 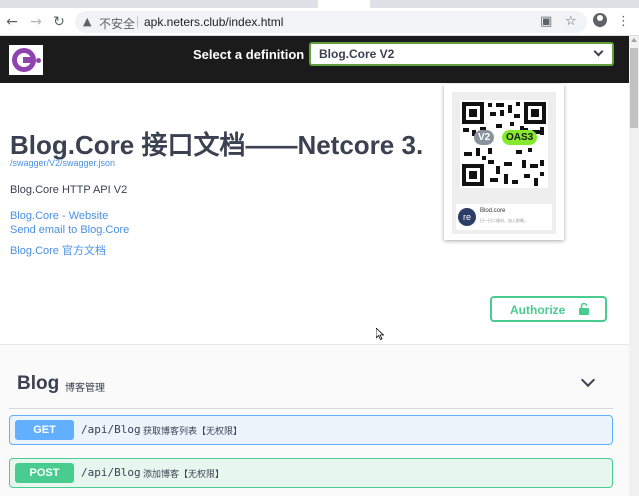 What do you see at coordinates (520, 137) in the screenshot?
I see `oas-badge: OAS3` at bounding box center [520, 137].